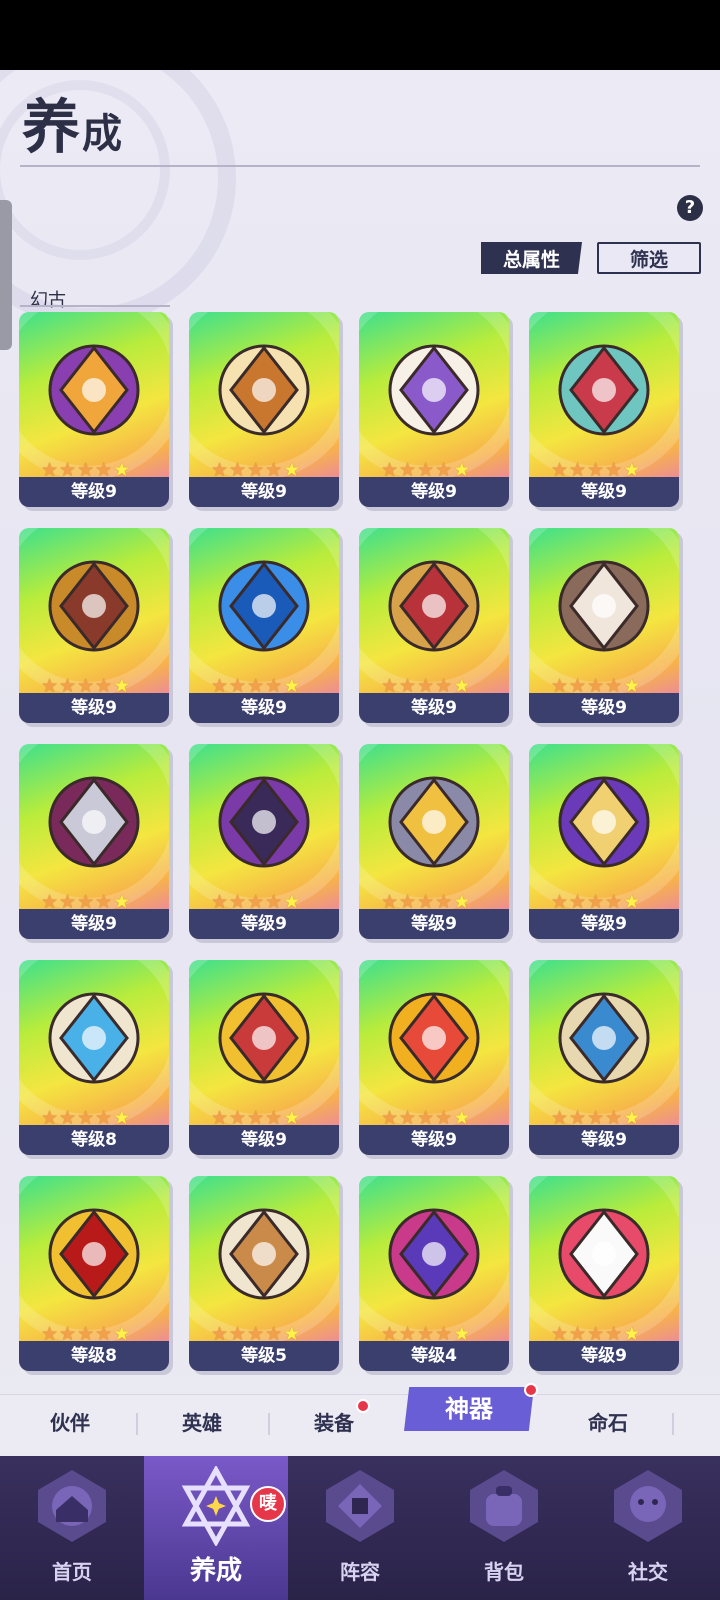  Describe the element at coordinates (103, 133) in the screenshot. I see `page-title-secondary: 成` at that location.